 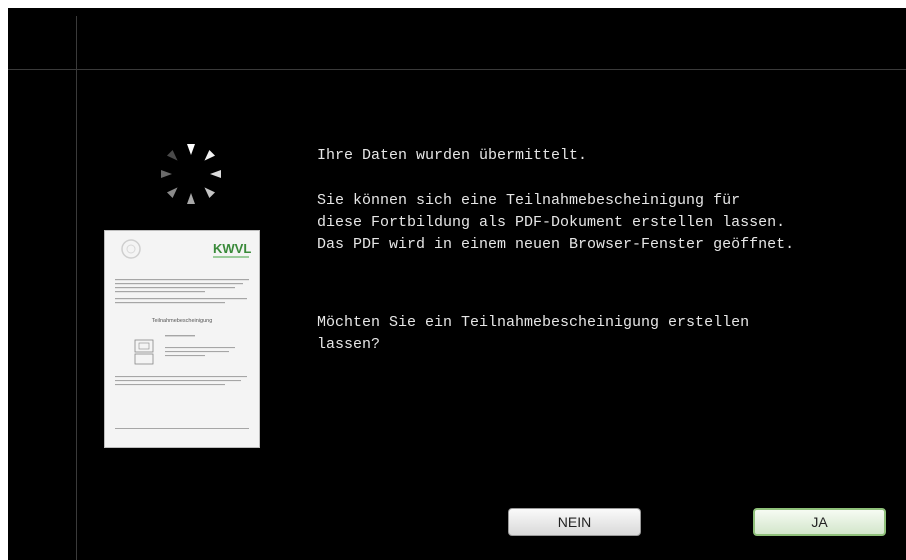 I want to click on yes-button: JA, so click(x=819, y=522).